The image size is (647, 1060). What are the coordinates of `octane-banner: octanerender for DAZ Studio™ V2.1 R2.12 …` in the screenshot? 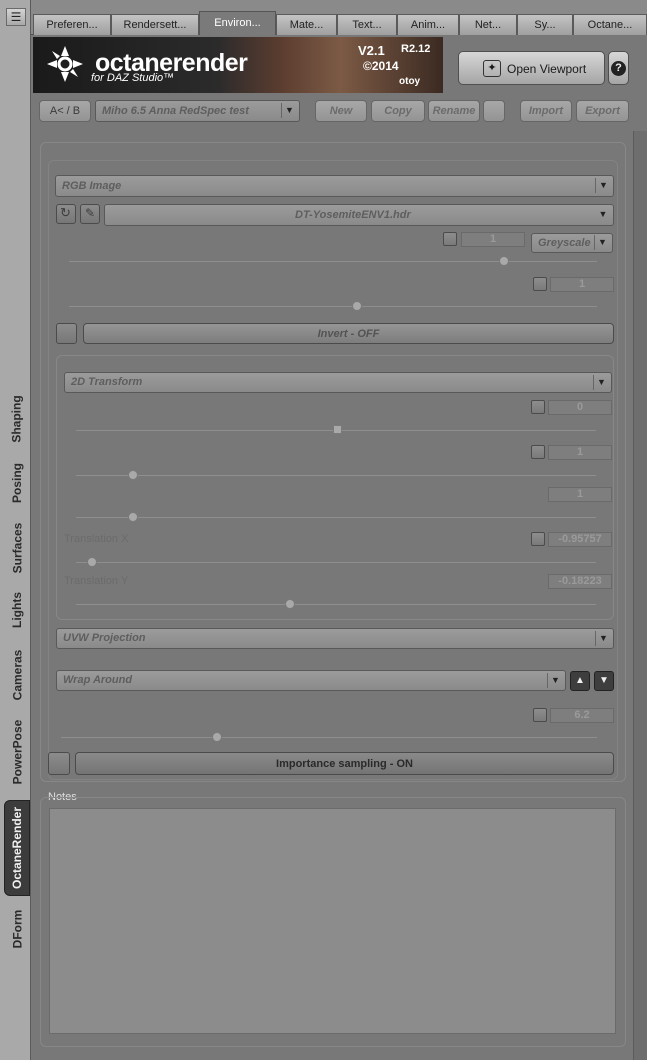 It's located at (238, 65).